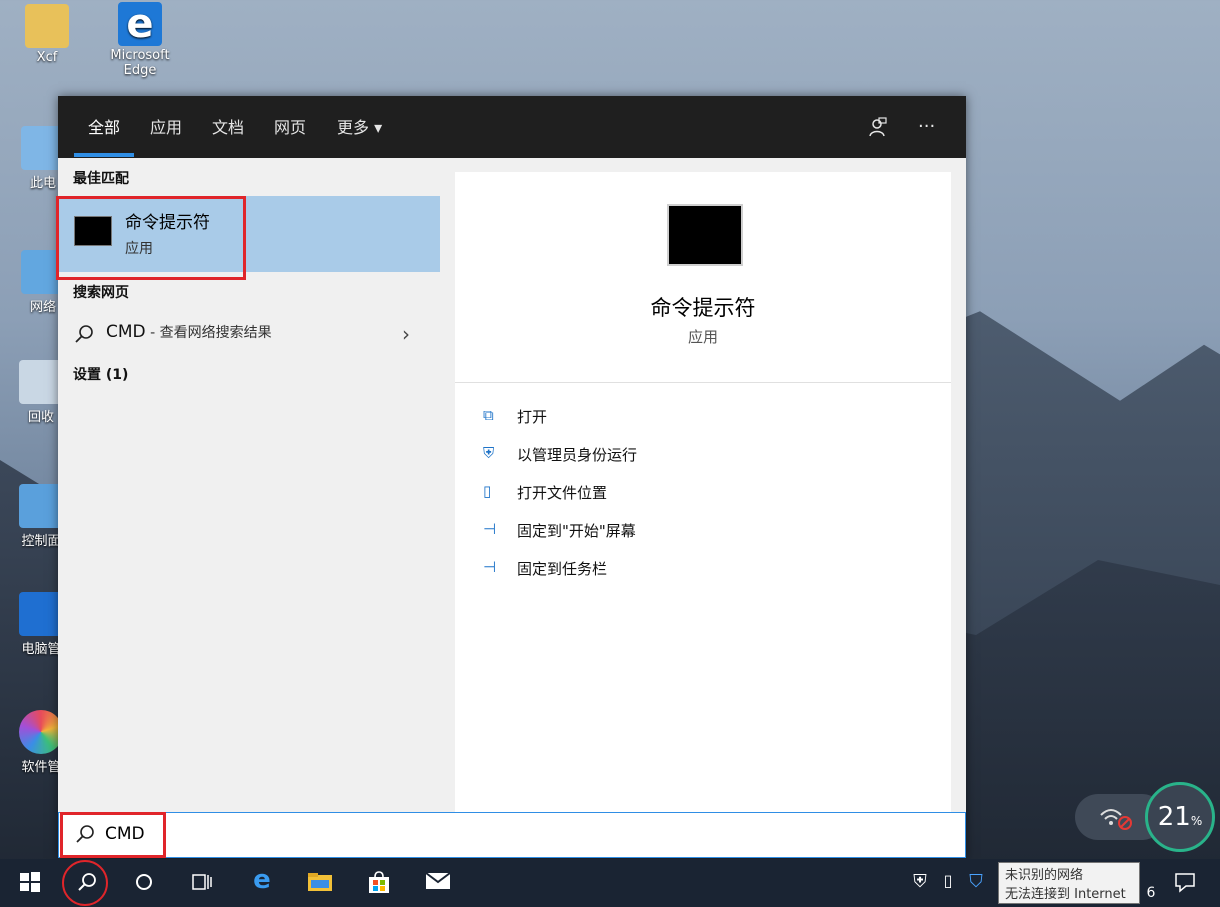 This screenshot has height=907, width=1220. What do you see at coordinates (104, 155) in the screenshot?
I see `active-tab-indicator` at bounding box center [104, 155].